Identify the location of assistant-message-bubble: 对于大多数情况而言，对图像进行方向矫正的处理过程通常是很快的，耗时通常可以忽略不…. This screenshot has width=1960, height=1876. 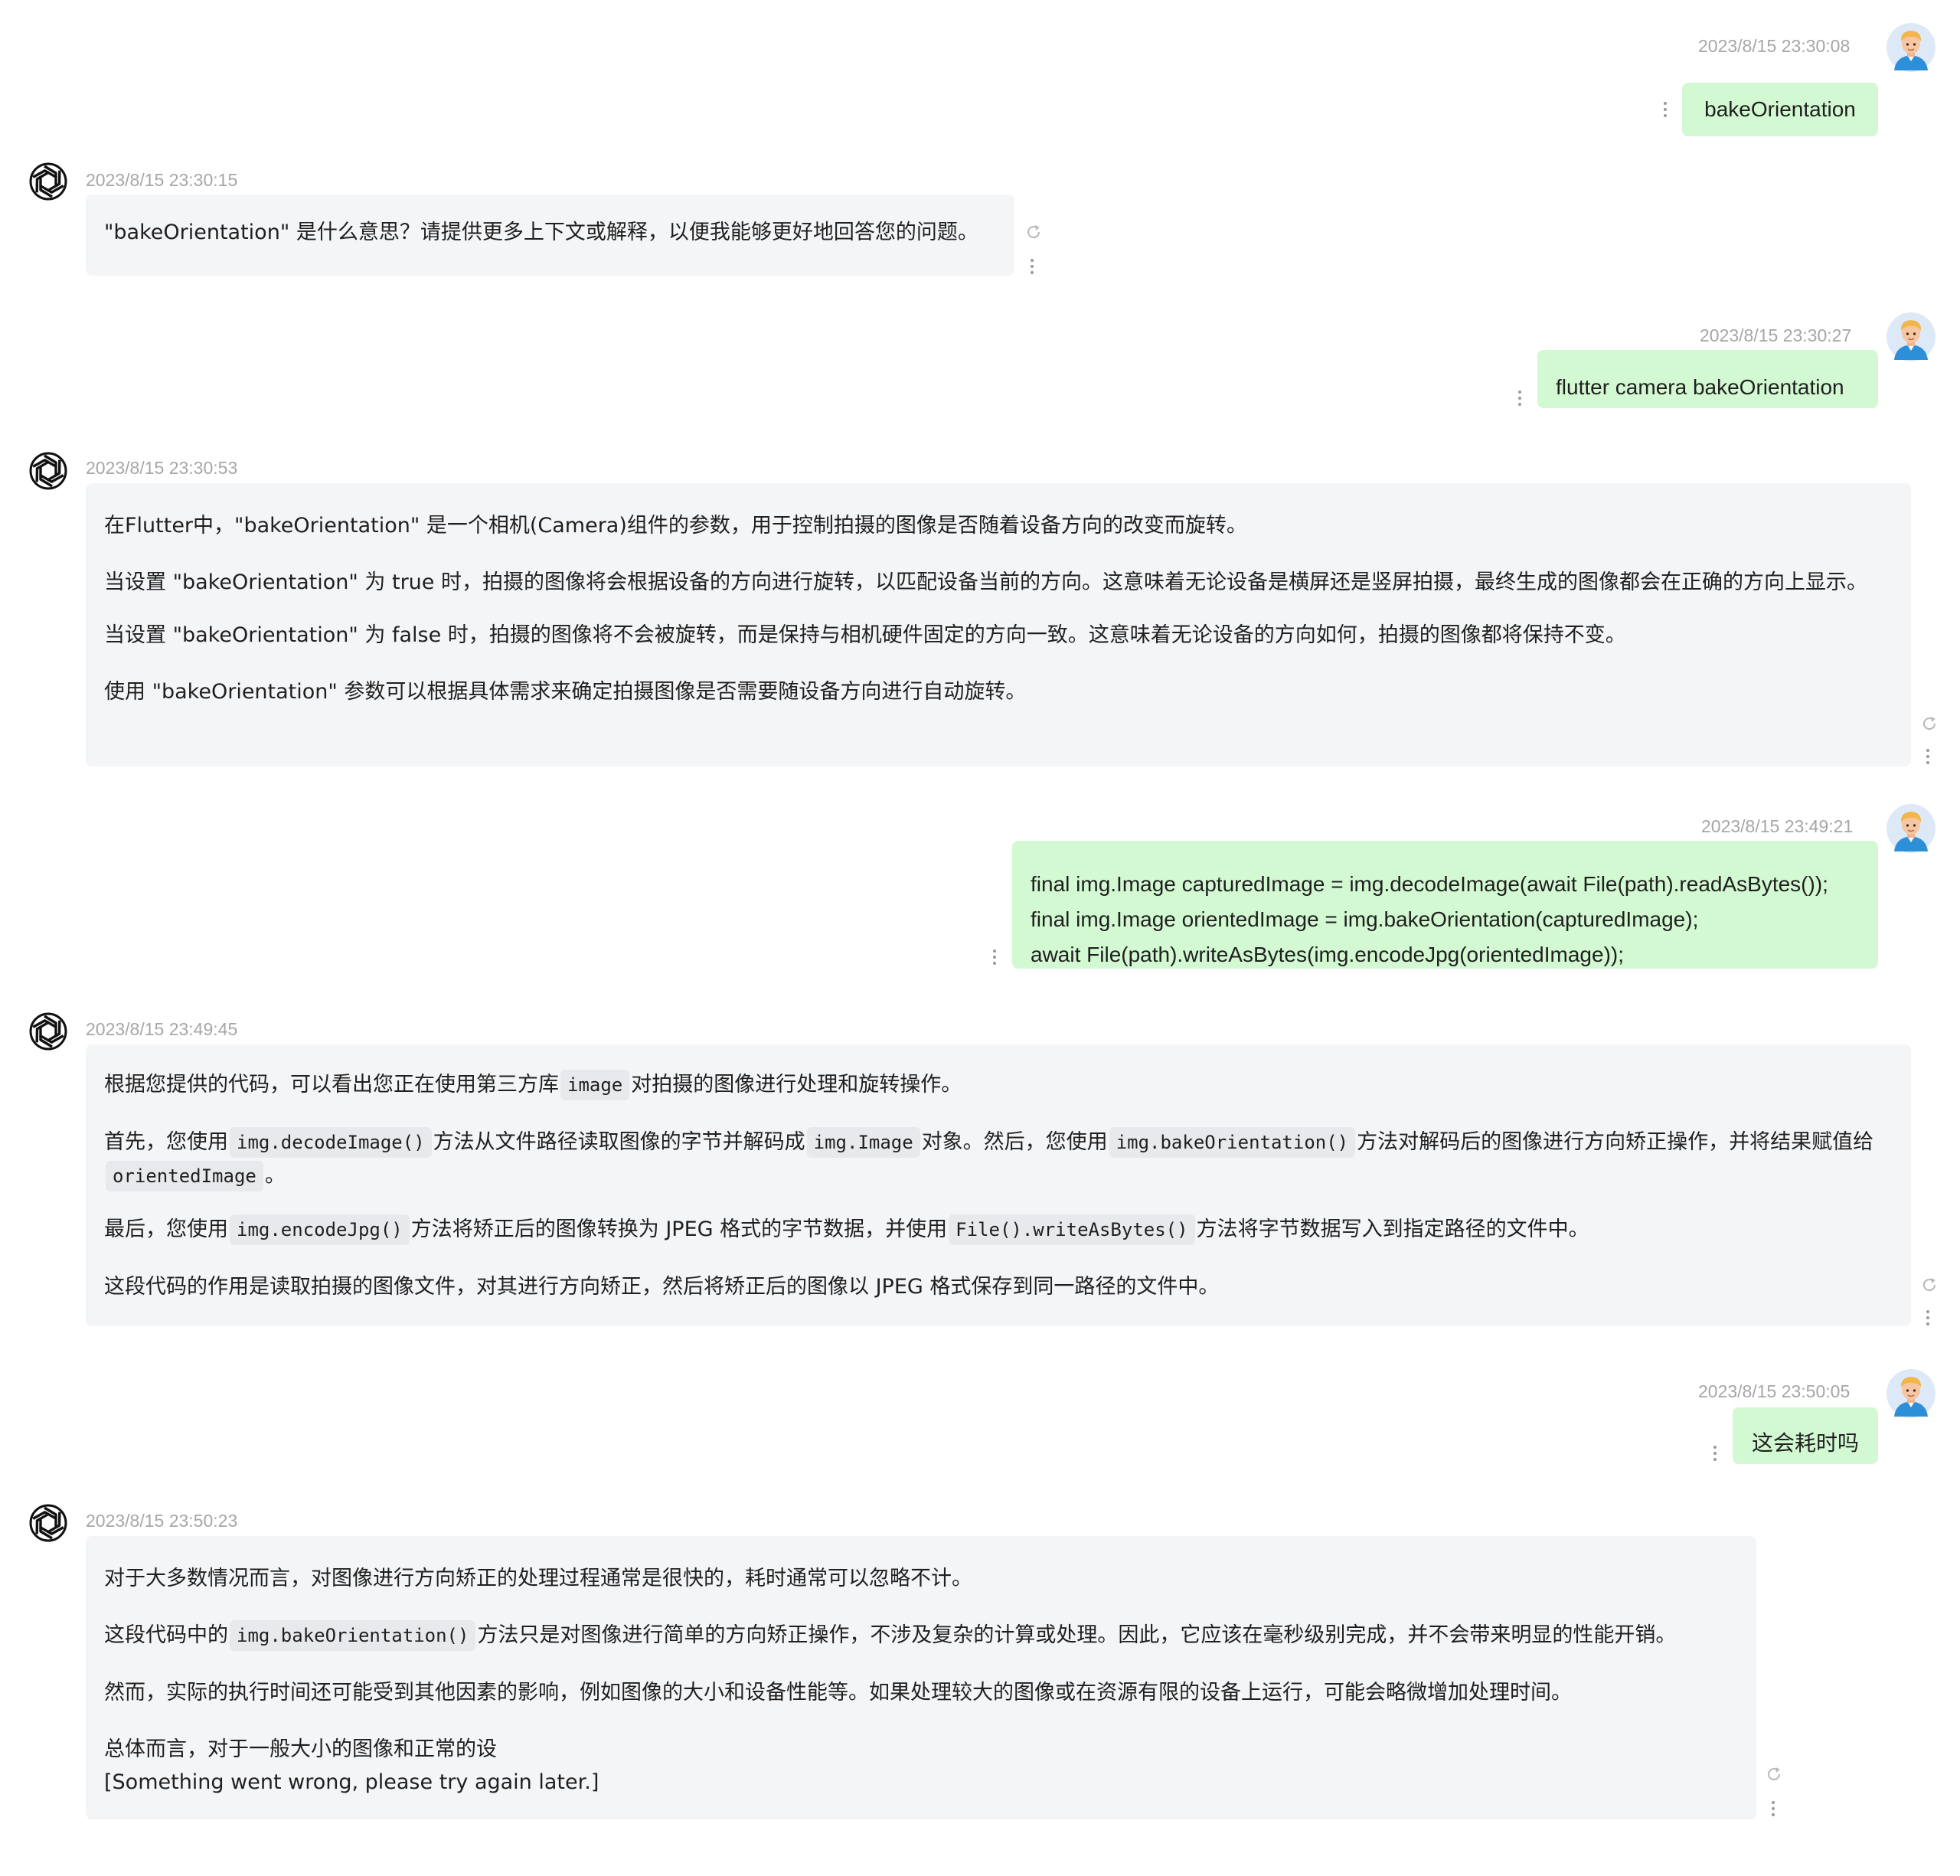
(921, 1678).